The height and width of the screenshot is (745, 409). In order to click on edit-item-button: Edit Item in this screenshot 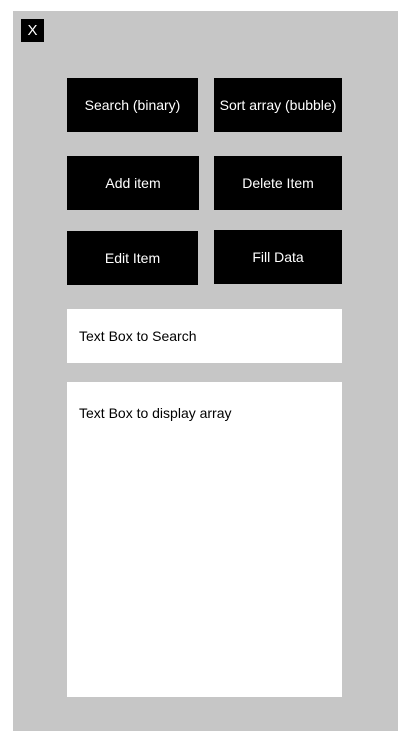, I will do `click(132, 258)`.